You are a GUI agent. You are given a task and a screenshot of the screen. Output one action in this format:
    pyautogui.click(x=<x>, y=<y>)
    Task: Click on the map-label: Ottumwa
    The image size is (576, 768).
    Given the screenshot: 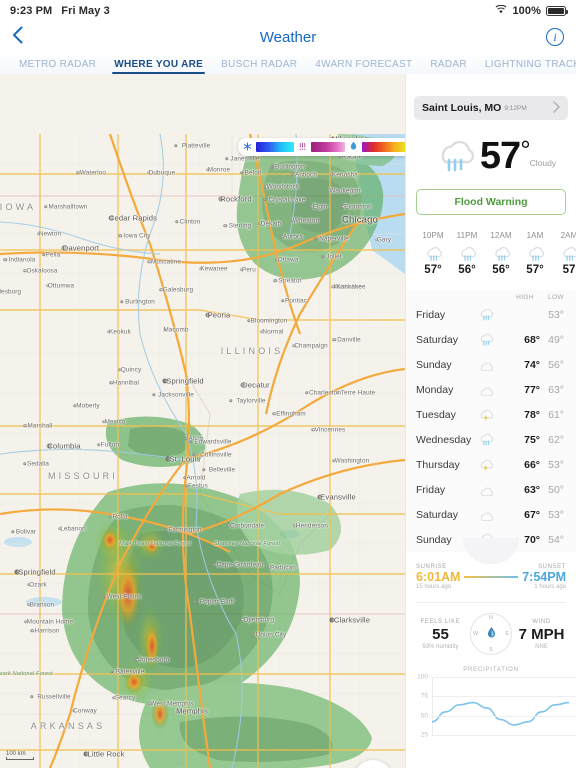 What is the action you would take?
    pyautogui.click(x=61, y=286)
    